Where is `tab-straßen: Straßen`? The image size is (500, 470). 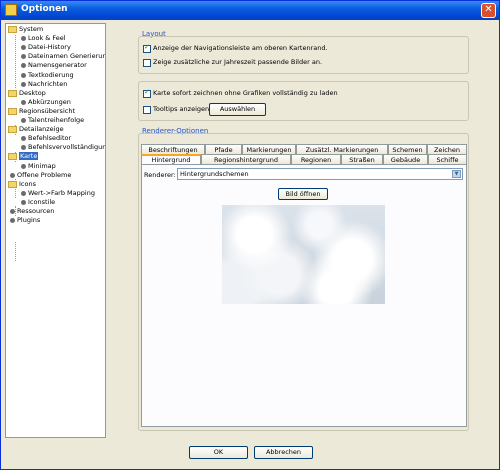 tab-straßen: Straßen is located at coordinates (362, 159).